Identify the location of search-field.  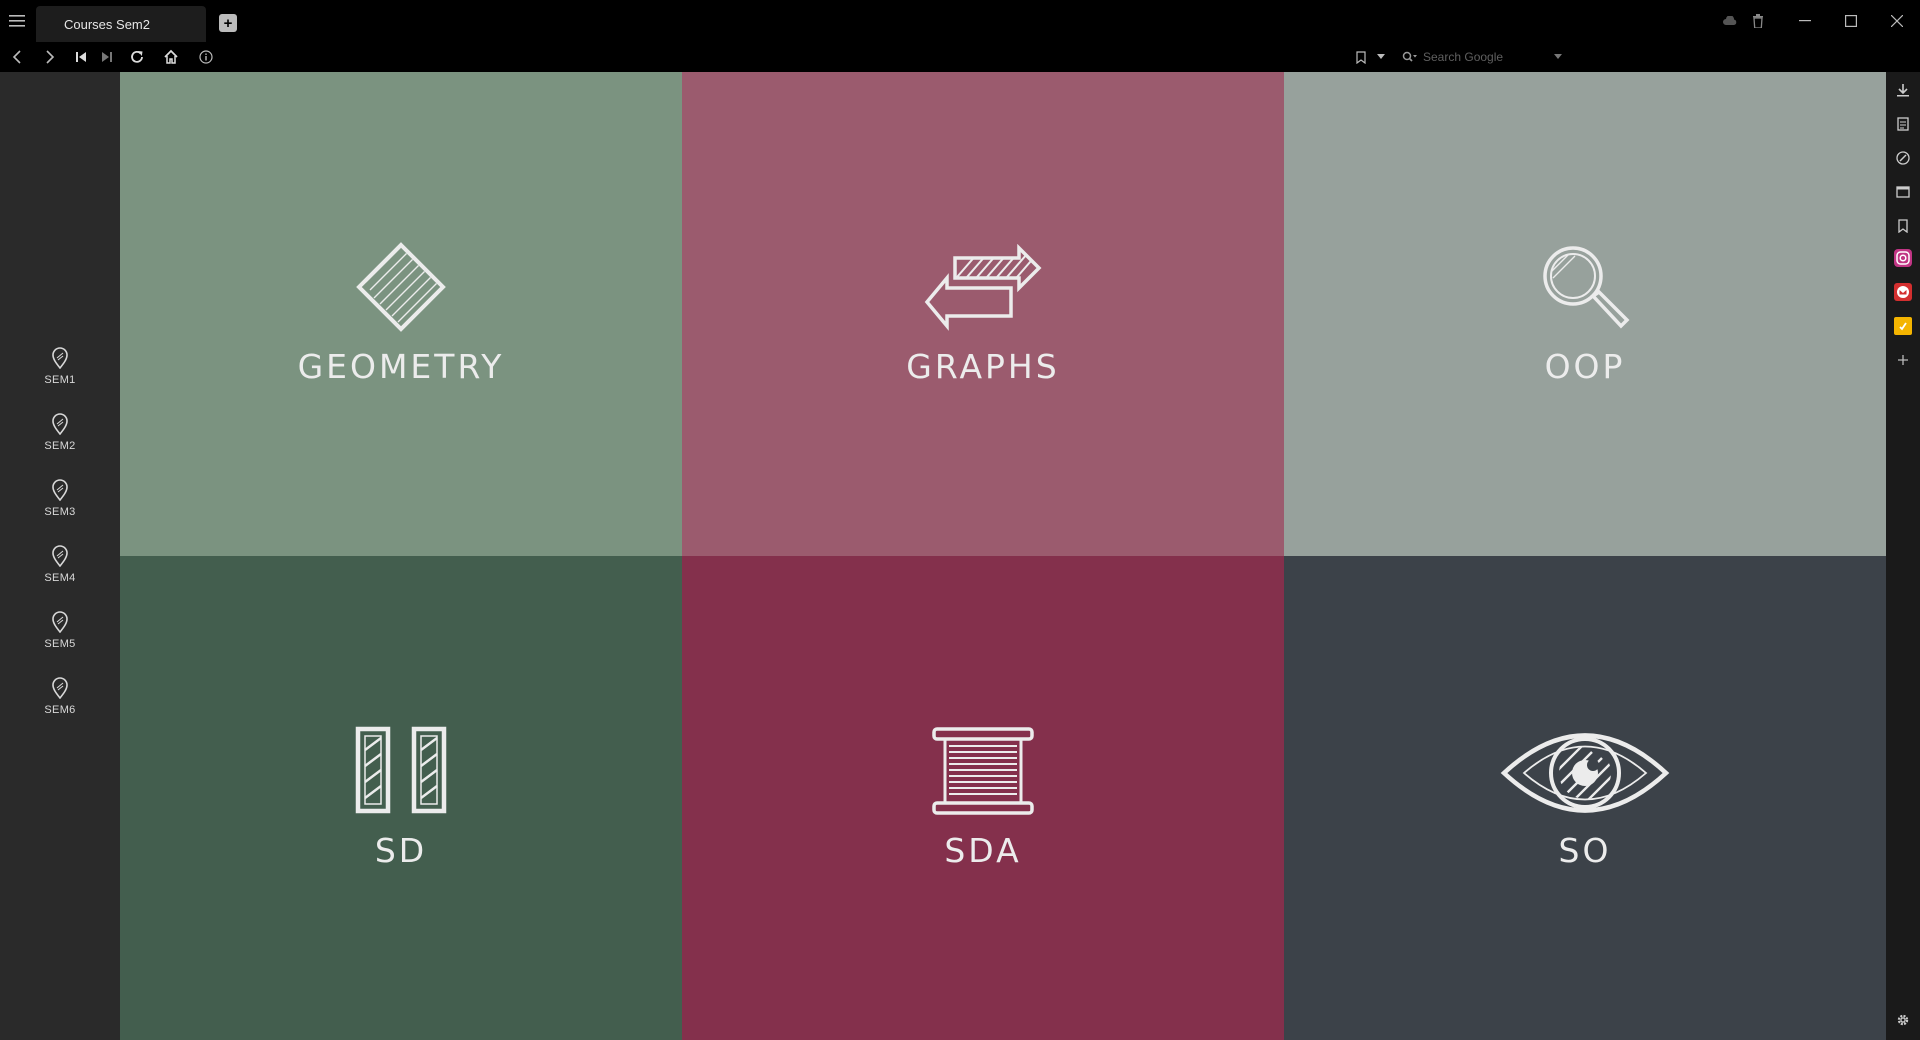
(1487, 57).